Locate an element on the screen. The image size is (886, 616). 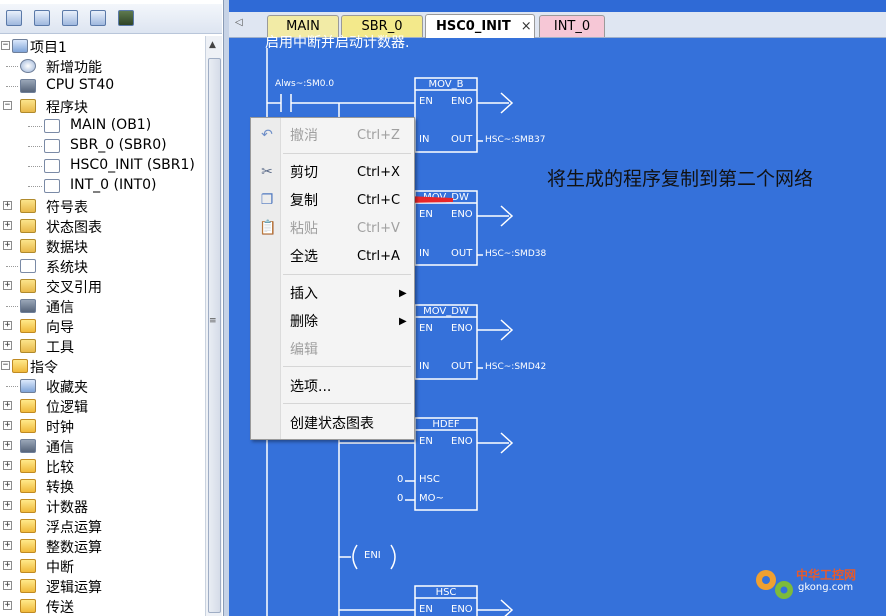
tree-item: − 指令 is located at coordinates (102, 366).